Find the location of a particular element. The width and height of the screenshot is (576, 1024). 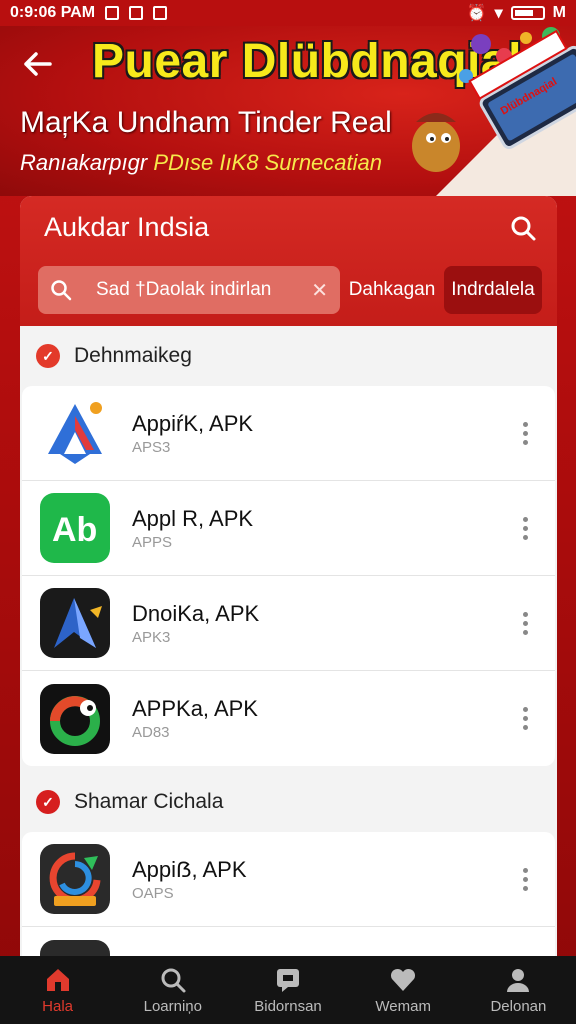

home-icon is located at coordinates (57, 979).